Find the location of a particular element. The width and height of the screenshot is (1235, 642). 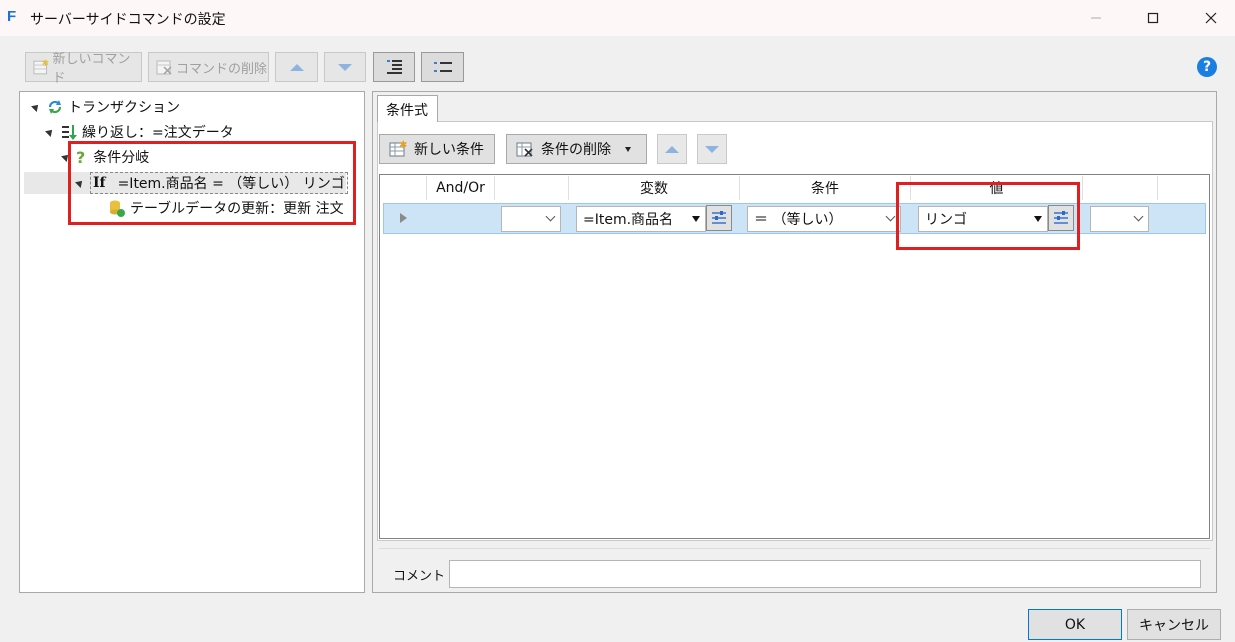

and-or-select is located at coordinates (531, 219).